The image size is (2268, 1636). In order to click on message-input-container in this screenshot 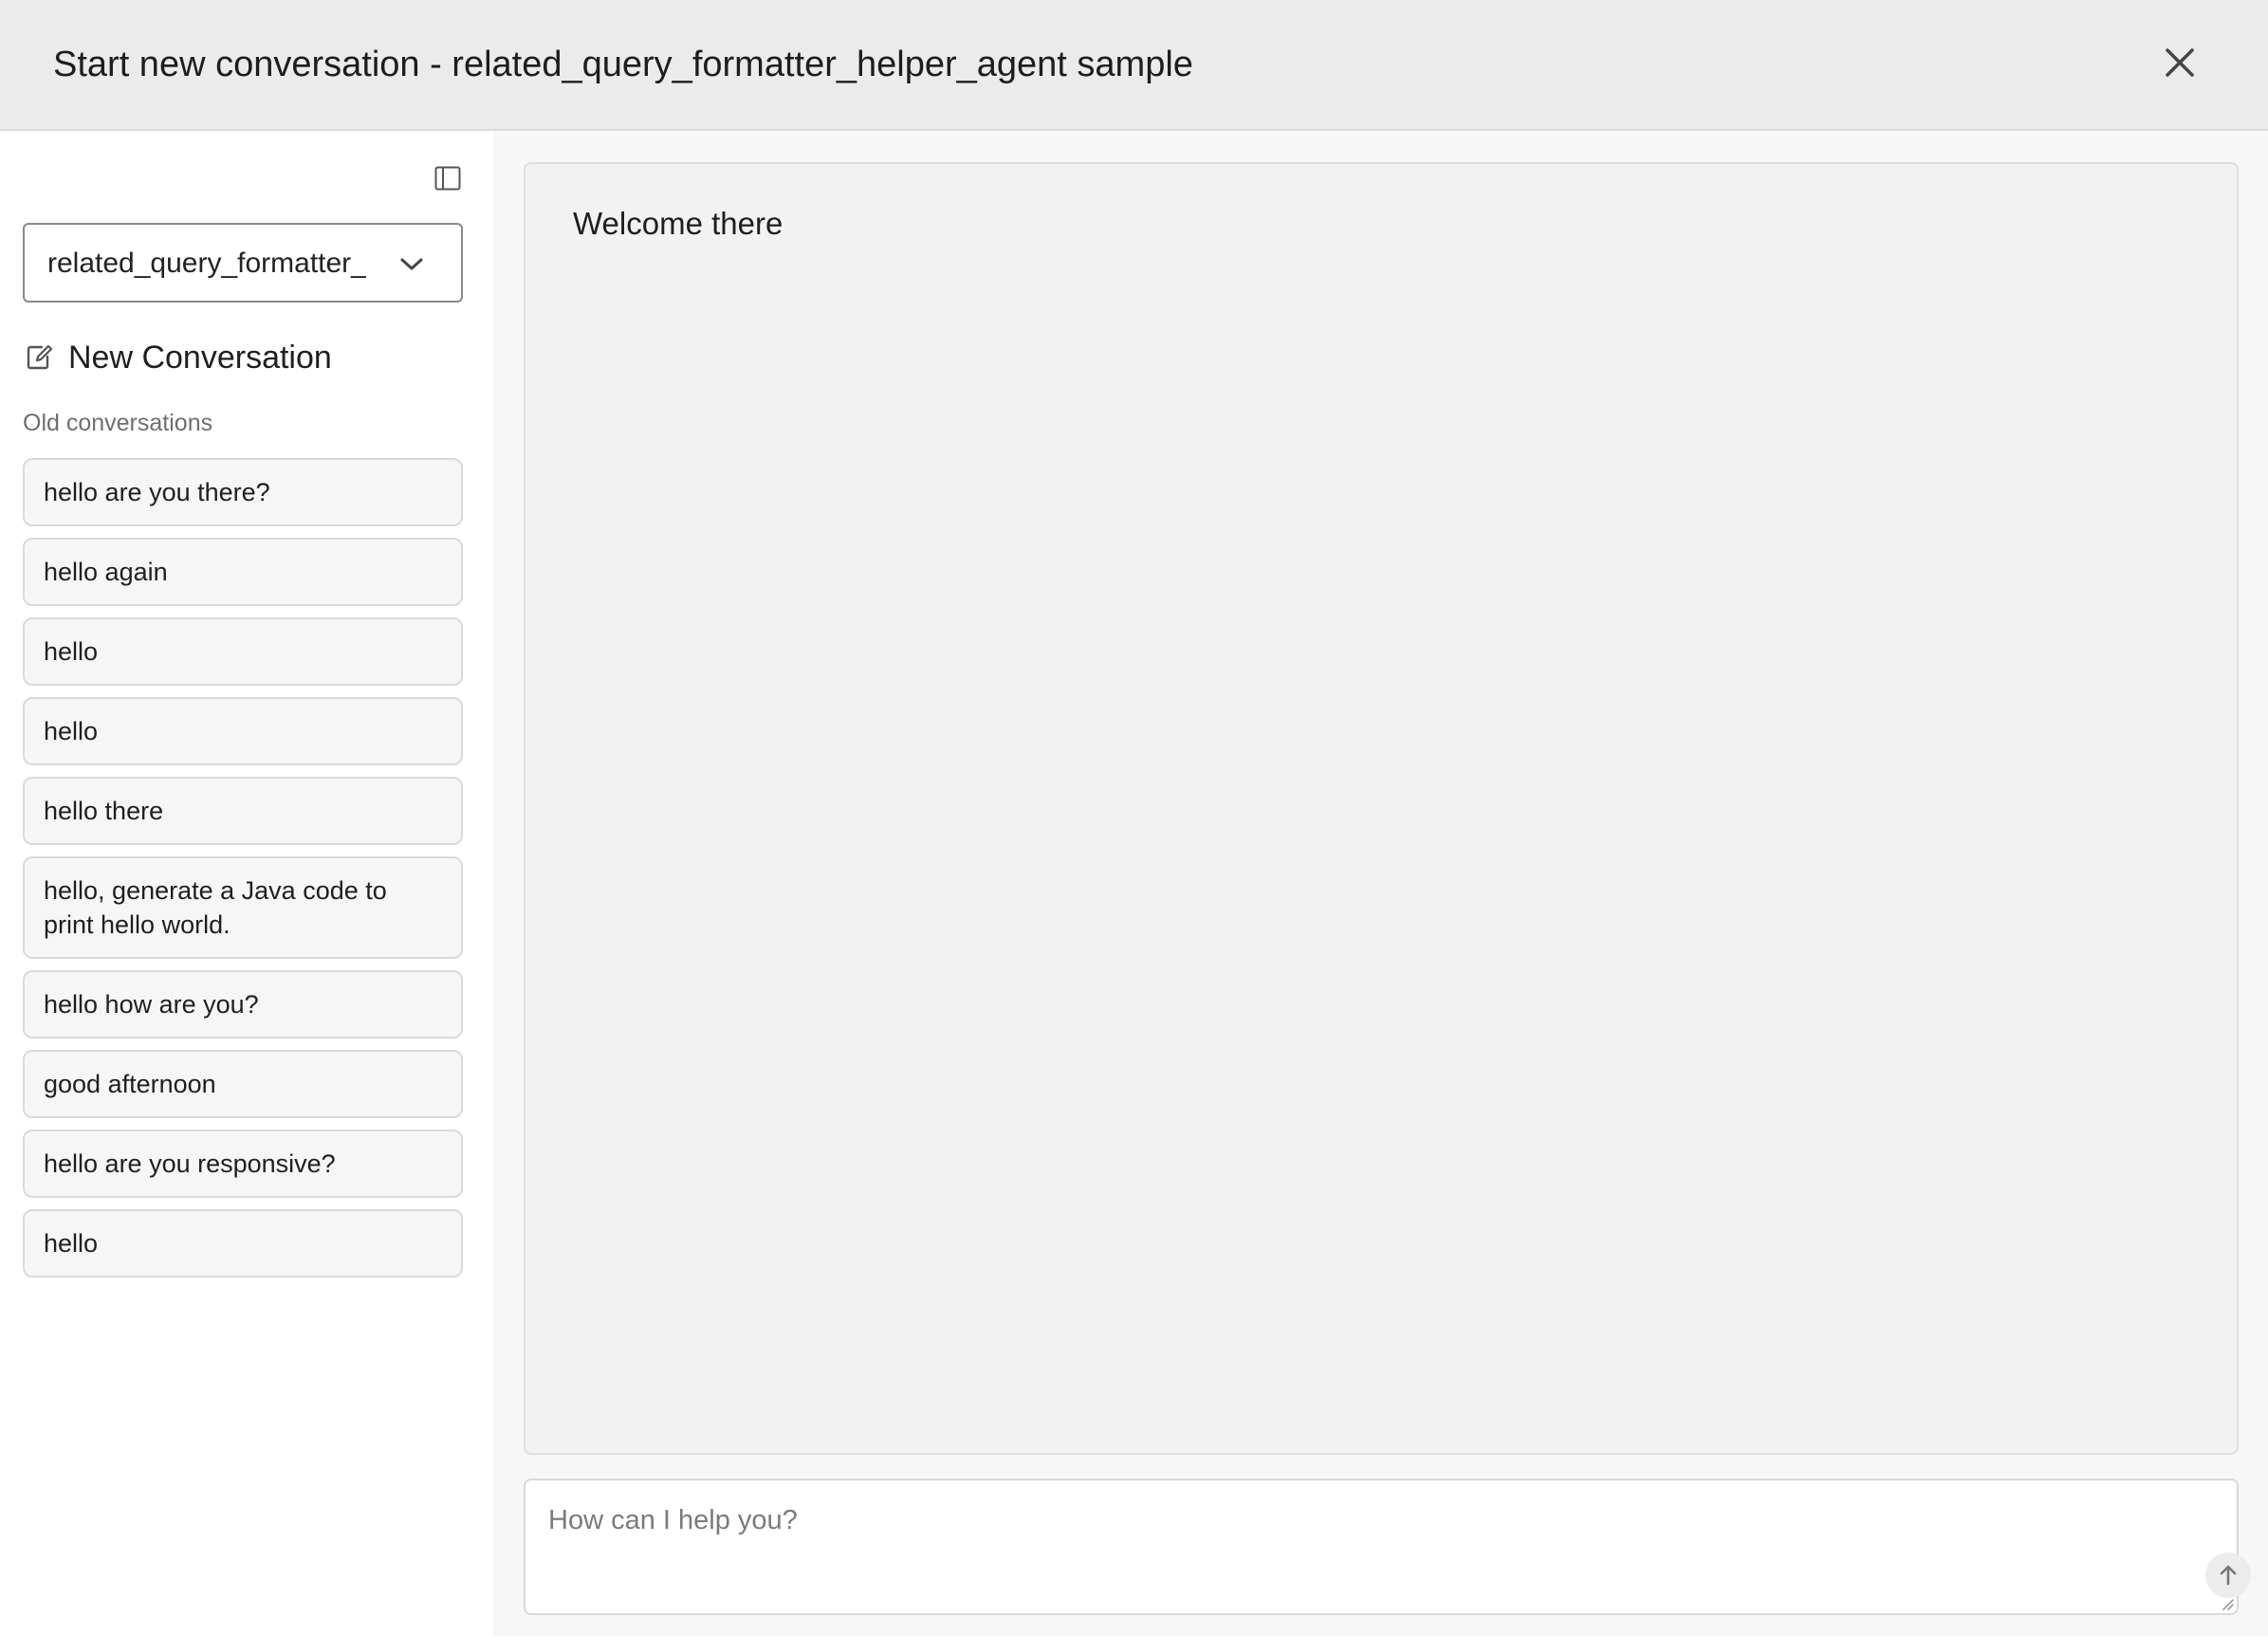, I will do `click(1387, 1547)`.